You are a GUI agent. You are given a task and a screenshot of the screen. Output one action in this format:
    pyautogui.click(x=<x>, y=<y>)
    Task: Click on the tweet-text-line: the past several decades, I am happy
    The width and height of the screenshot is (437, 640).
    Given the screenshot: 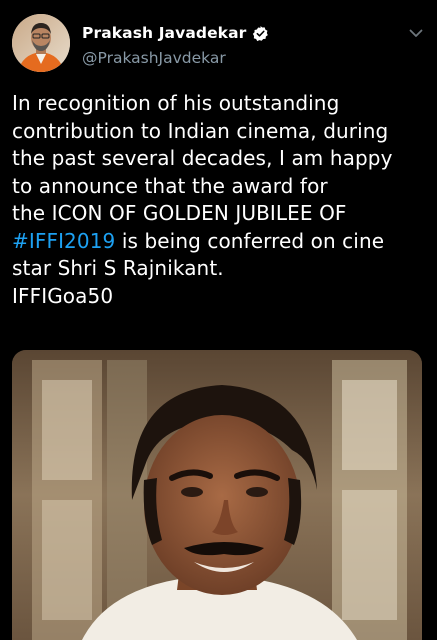 What is the action you would take?
    pyautogui.click(x=202, y=158)
    